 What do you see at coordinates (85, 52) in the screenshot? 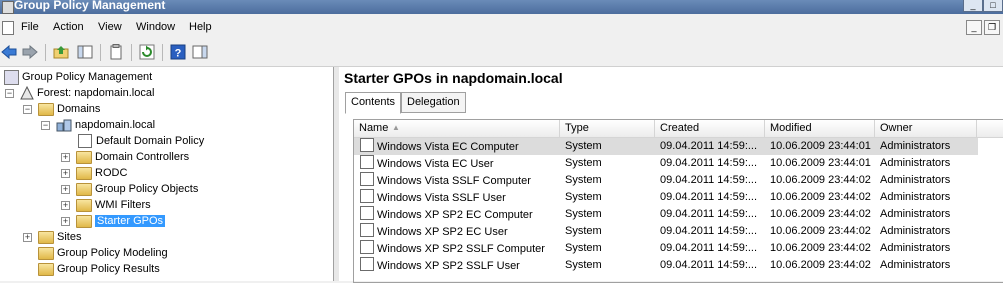
I see `show-hide-tree-icon` at bounding box center [85, 52].